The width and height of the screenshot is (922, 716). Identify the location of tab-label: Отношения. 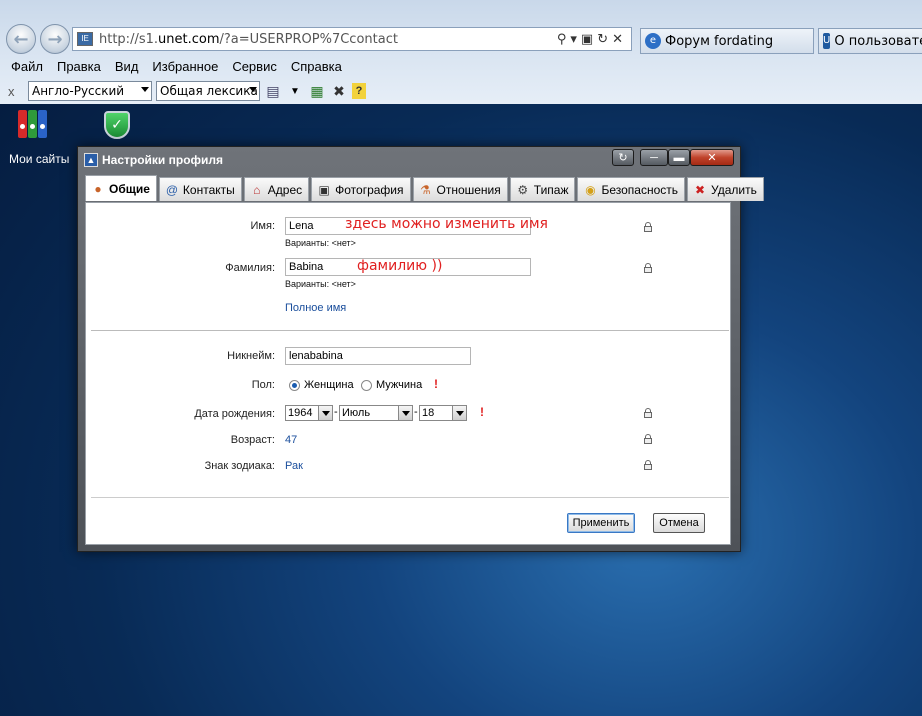
(468, 189).